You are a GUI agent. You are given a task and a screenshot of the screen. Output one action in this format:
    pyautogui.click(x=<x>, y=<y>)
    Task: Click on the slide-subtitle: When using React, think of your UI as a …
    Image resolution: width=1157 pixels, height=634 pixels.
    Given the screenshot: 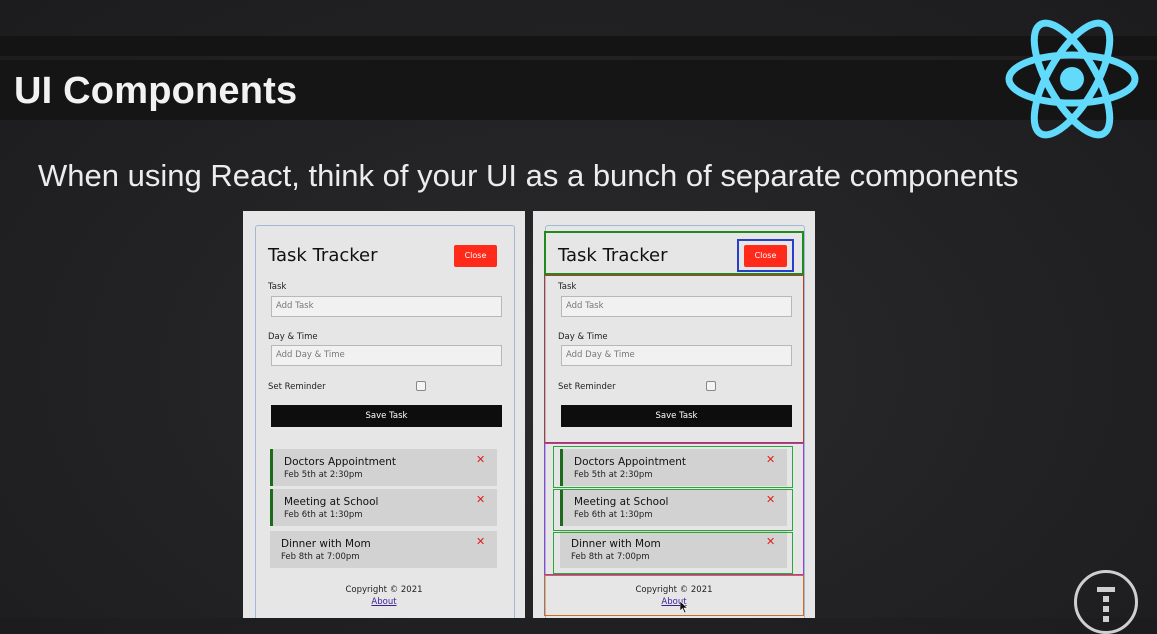 What is the action you would take?
    pyautogui.click(x=528, y=175)
    